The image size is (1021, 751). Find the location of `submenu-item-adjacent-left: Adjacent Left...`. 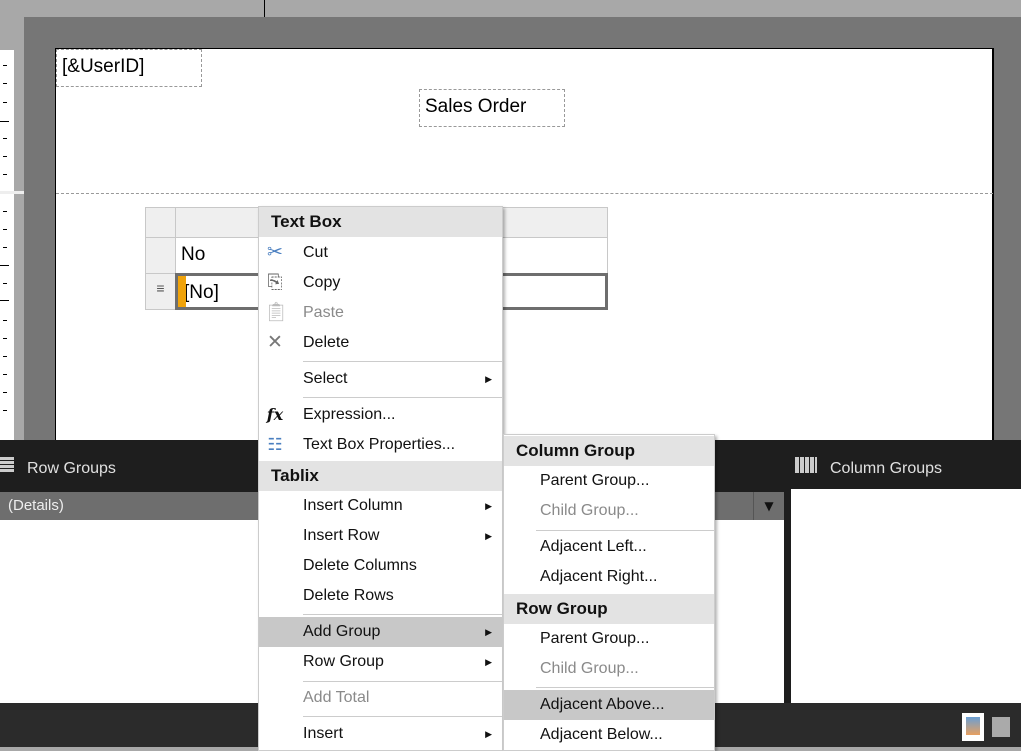

submenu-item-adjacent-left: Adjacent Left... is located at coordinates (609, 547).